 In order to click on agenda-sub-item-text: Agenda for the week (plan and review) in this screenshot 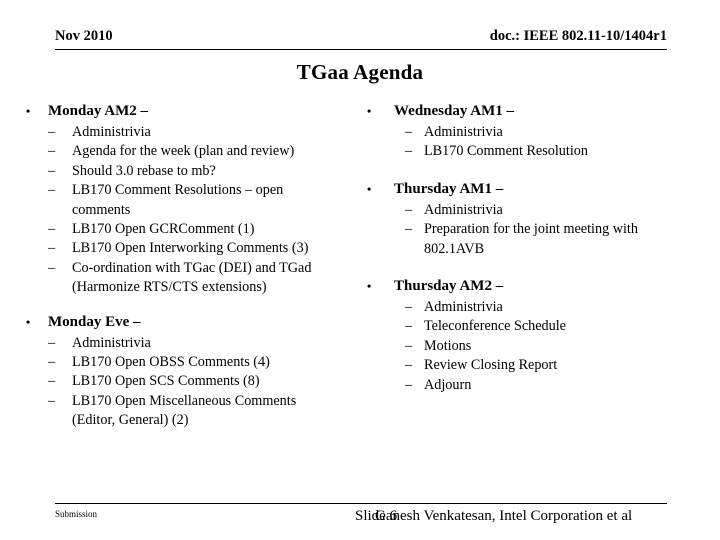, I will do `click(183, 151)`.